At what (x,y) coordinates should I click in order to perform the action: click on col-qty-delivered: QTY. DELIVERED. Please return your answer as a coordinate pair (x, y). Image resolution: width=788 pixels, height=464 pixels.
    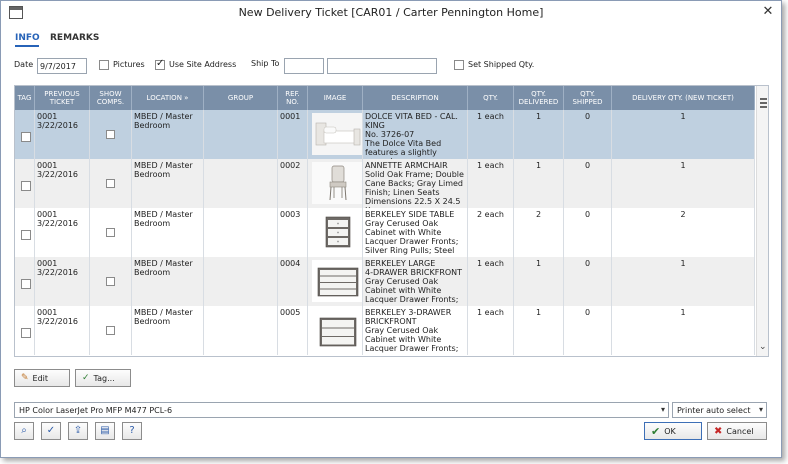
    Looking at the image, I should click on (539, 98).